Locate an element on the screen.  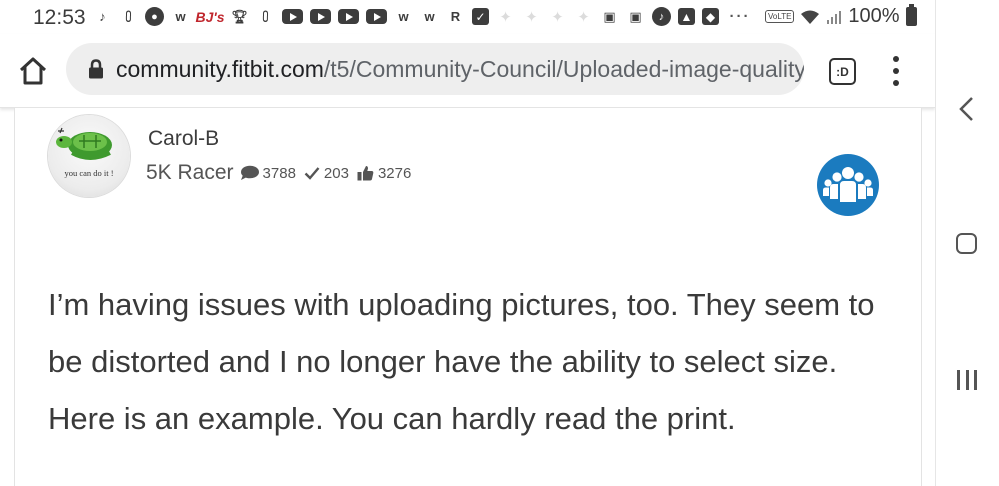
posts-stat: 3788 is located at coordinates (268, 173).